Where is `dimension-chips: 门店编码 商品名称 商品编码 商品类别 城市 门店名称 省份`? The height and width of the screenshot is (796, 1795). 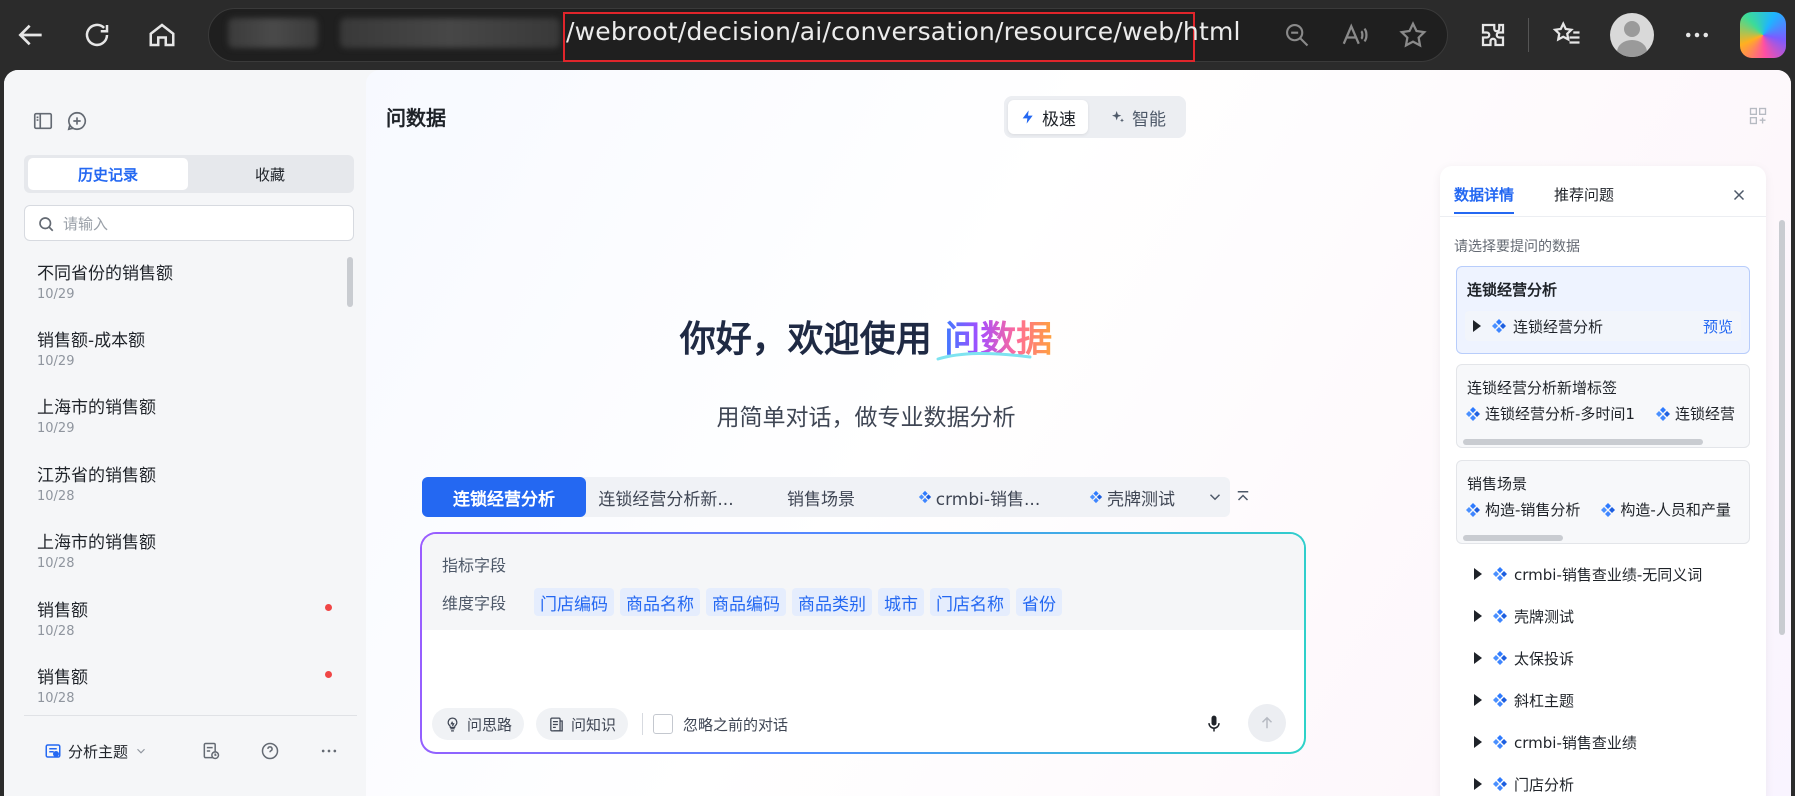 dimension-chips: 门店编码 商品名称 商品编码 商品类别 城市 门店名称 省份 is located at coordinates (798, 602).